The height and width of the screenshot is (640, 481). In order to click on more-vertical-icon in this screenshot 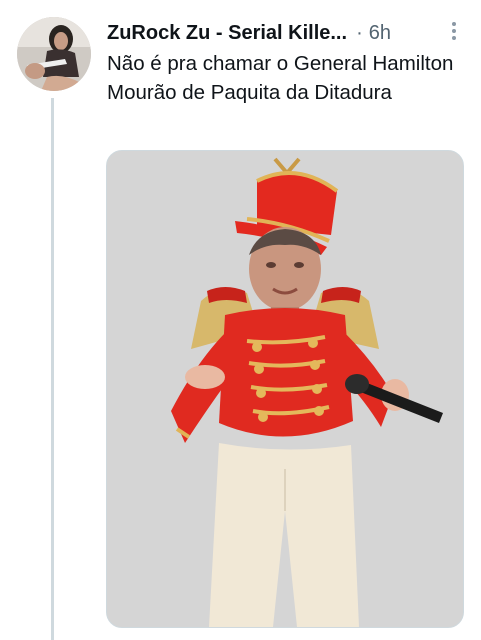, I will do `click(454, 31)`.